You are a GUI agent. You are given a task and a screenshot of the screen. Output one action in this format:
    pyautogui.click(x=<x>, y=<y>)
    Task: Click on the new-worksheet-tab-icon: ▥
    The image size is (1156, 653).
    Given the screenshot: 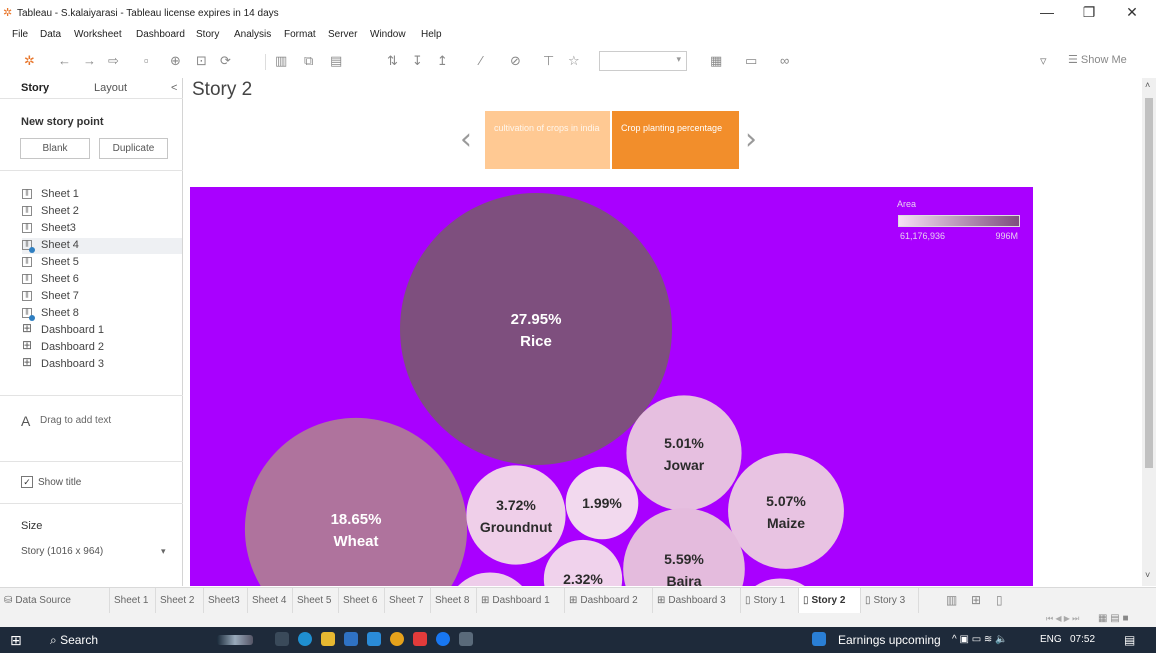 What is the action you would take?
    pyautogui.click(x=951, y=600)
    